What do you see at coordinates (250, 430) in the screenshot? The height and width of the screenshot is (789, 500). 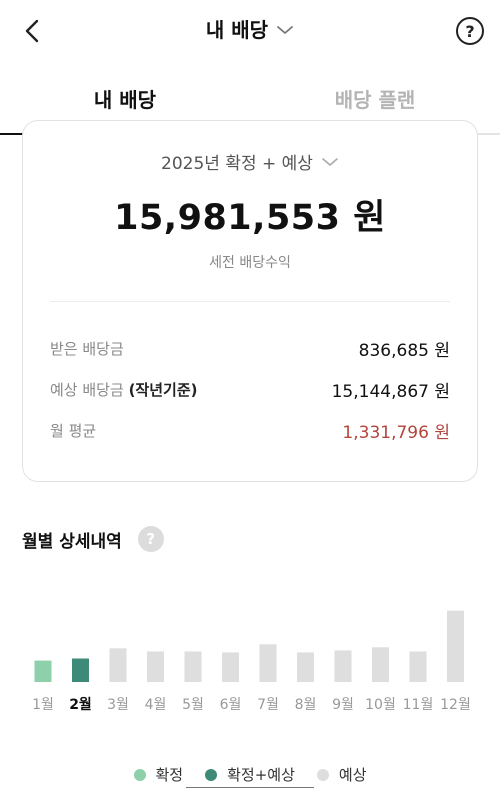 I see `monthly-average-row: 월 평균 1,331,796 원` at bounding box center [250, 430].